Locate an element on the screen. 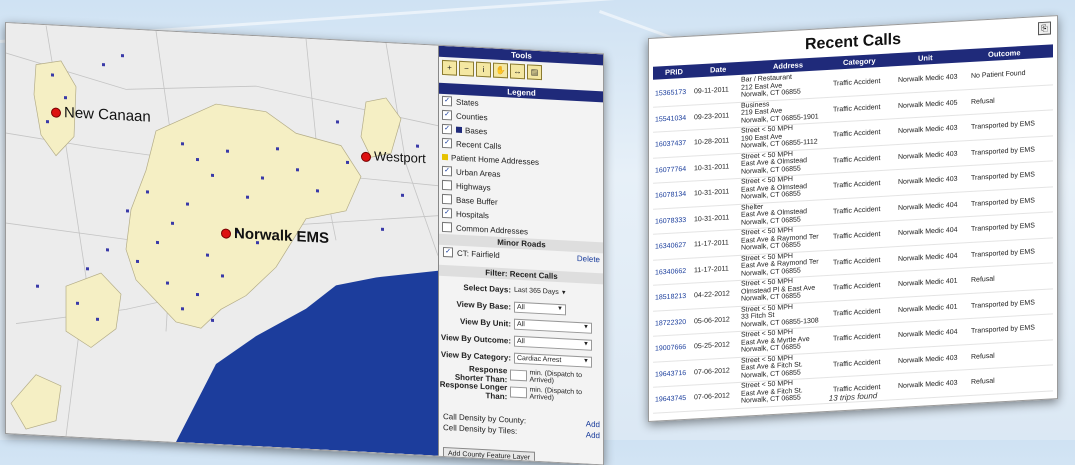 Image resolution: width=1075 pixels, height=465 pixels. date-cell: 10-28-2011 is located at coordinates (712, 142).